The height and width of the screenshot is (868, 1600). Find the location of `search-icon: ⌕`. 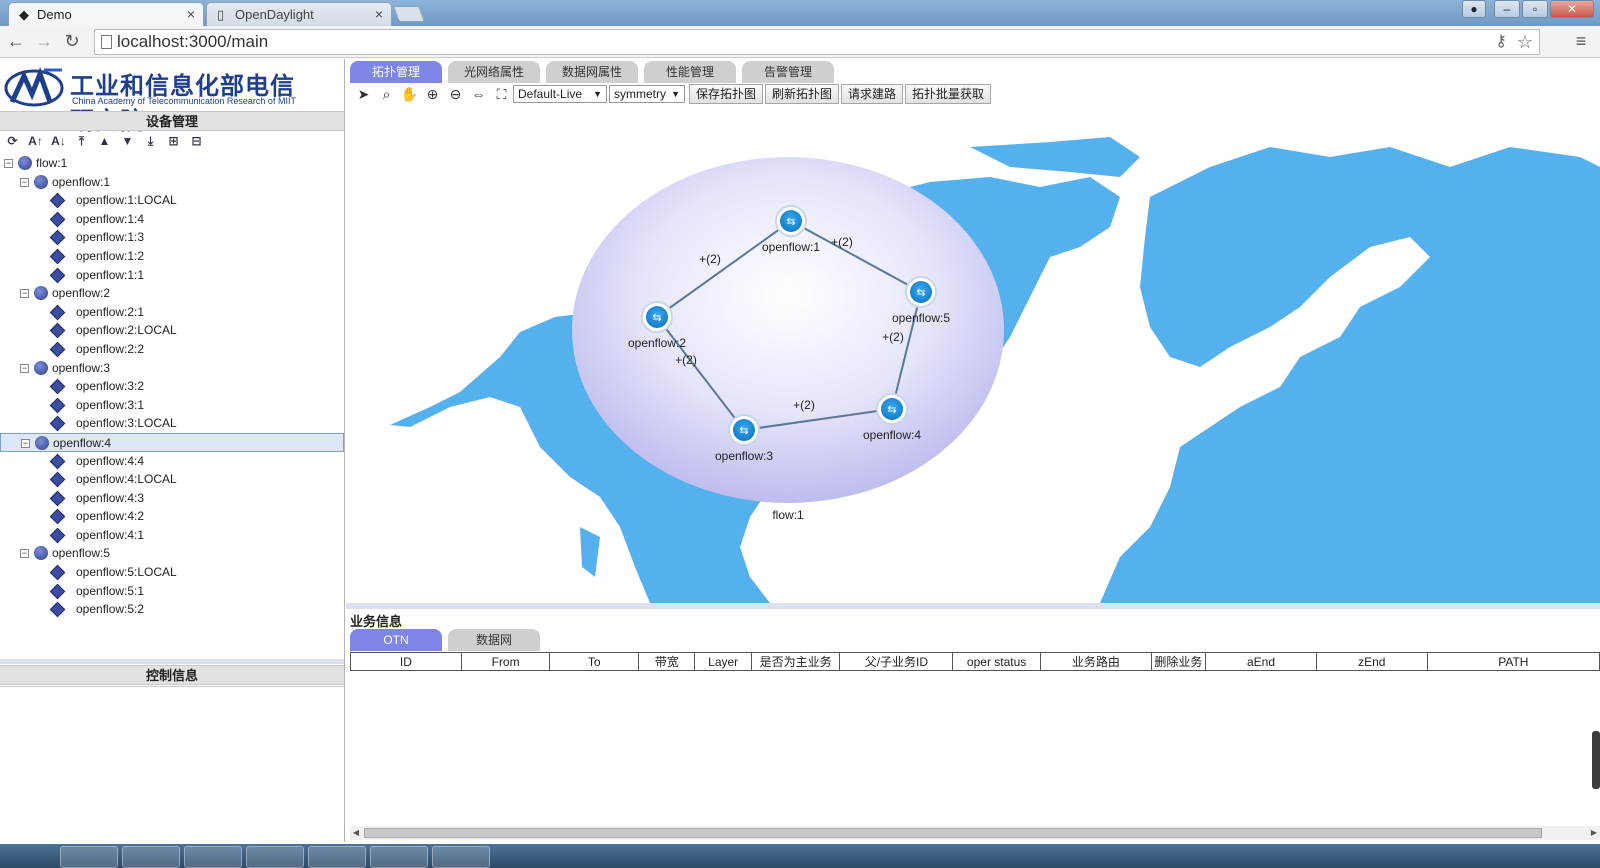

search-icon: ⌕ is located at coordinates (386, 94).